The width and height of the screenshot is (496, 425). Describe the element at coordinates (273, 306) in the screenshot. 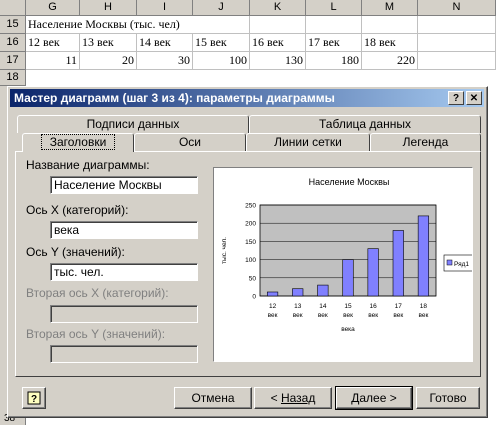

I see `x-tick-label-num-0: 12` at that location.